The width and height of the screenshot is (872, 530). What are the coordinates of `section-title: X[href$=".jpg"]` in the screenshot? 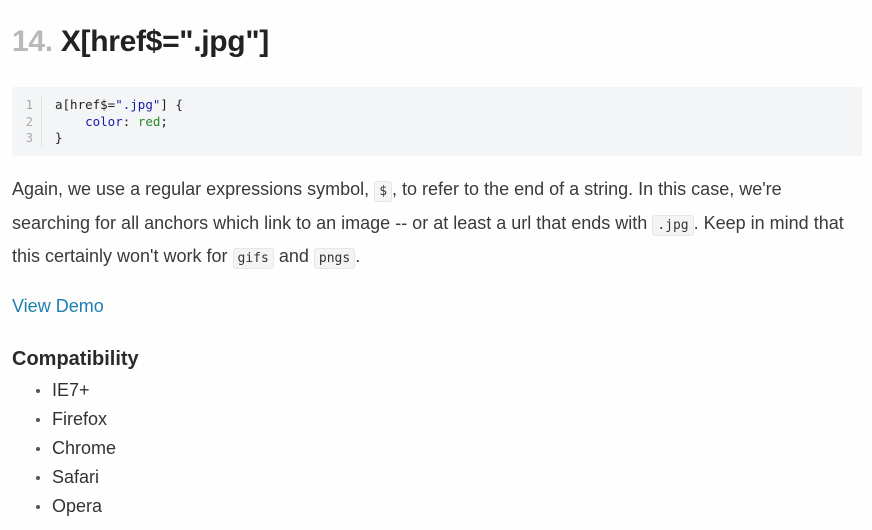 It's located at (164, 41).